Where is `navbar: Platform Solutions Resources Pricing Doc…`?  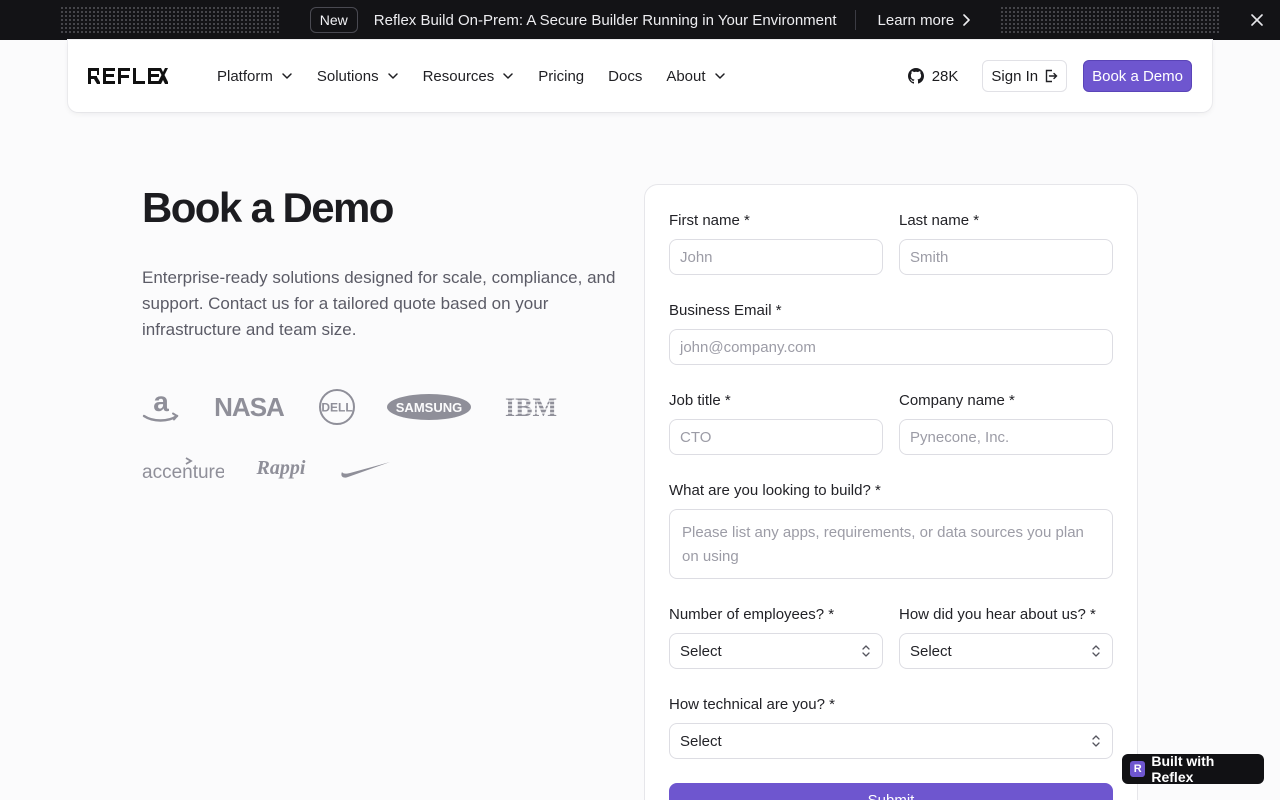 navbar: Platform Solutions Resources Pricing Doc… is located at coordinates (640, 76).